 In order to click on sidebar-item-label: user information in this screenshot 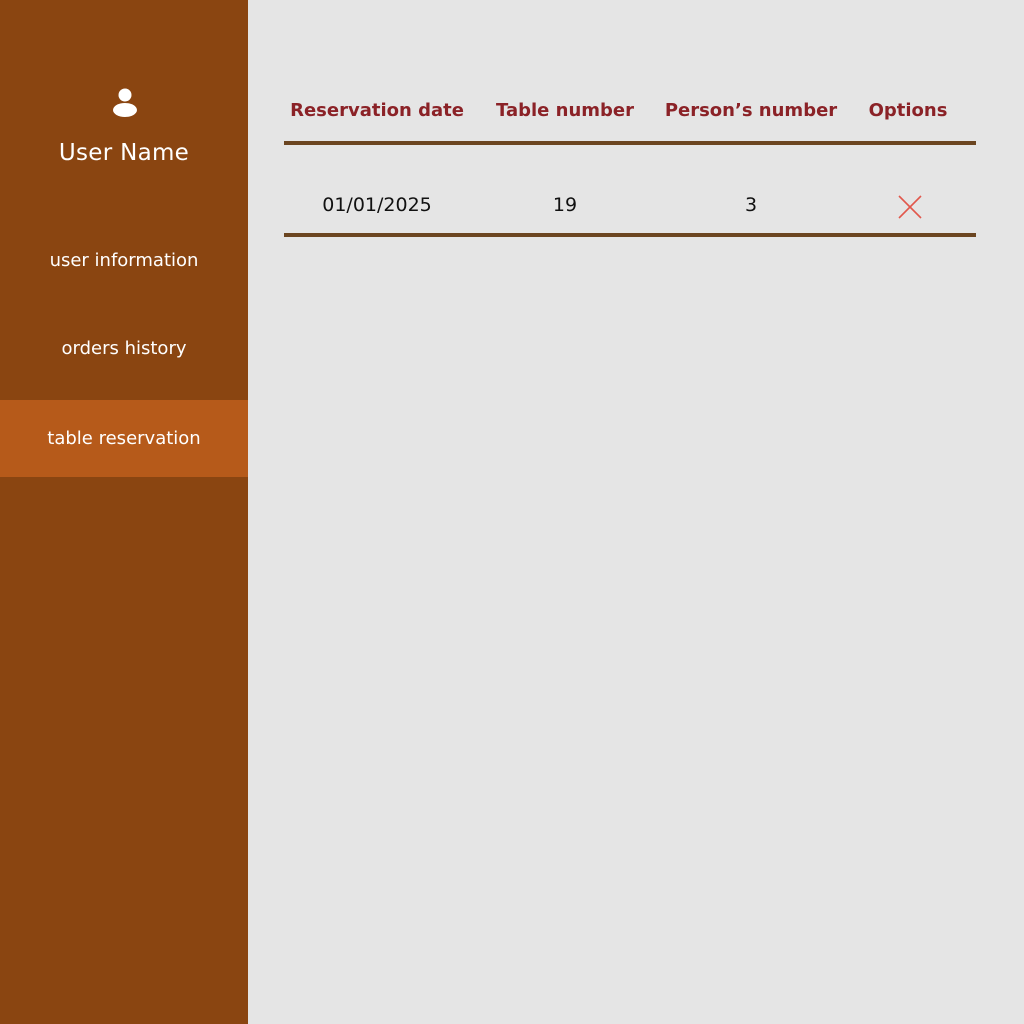, I will do `click(124, 260)`.